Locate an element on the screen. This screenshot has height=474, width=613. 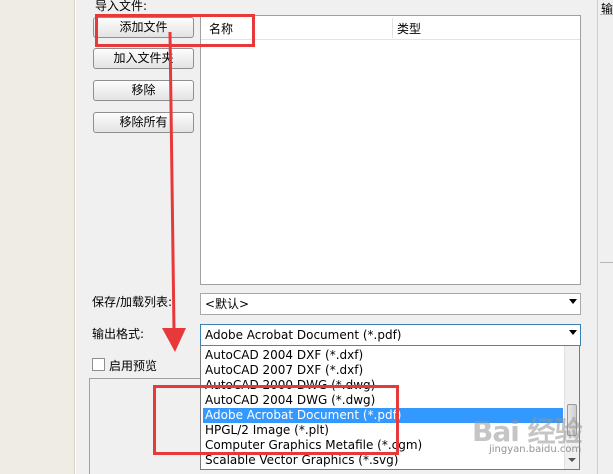
import-files-label: 导入文件: is located at coordinates (121, 6).